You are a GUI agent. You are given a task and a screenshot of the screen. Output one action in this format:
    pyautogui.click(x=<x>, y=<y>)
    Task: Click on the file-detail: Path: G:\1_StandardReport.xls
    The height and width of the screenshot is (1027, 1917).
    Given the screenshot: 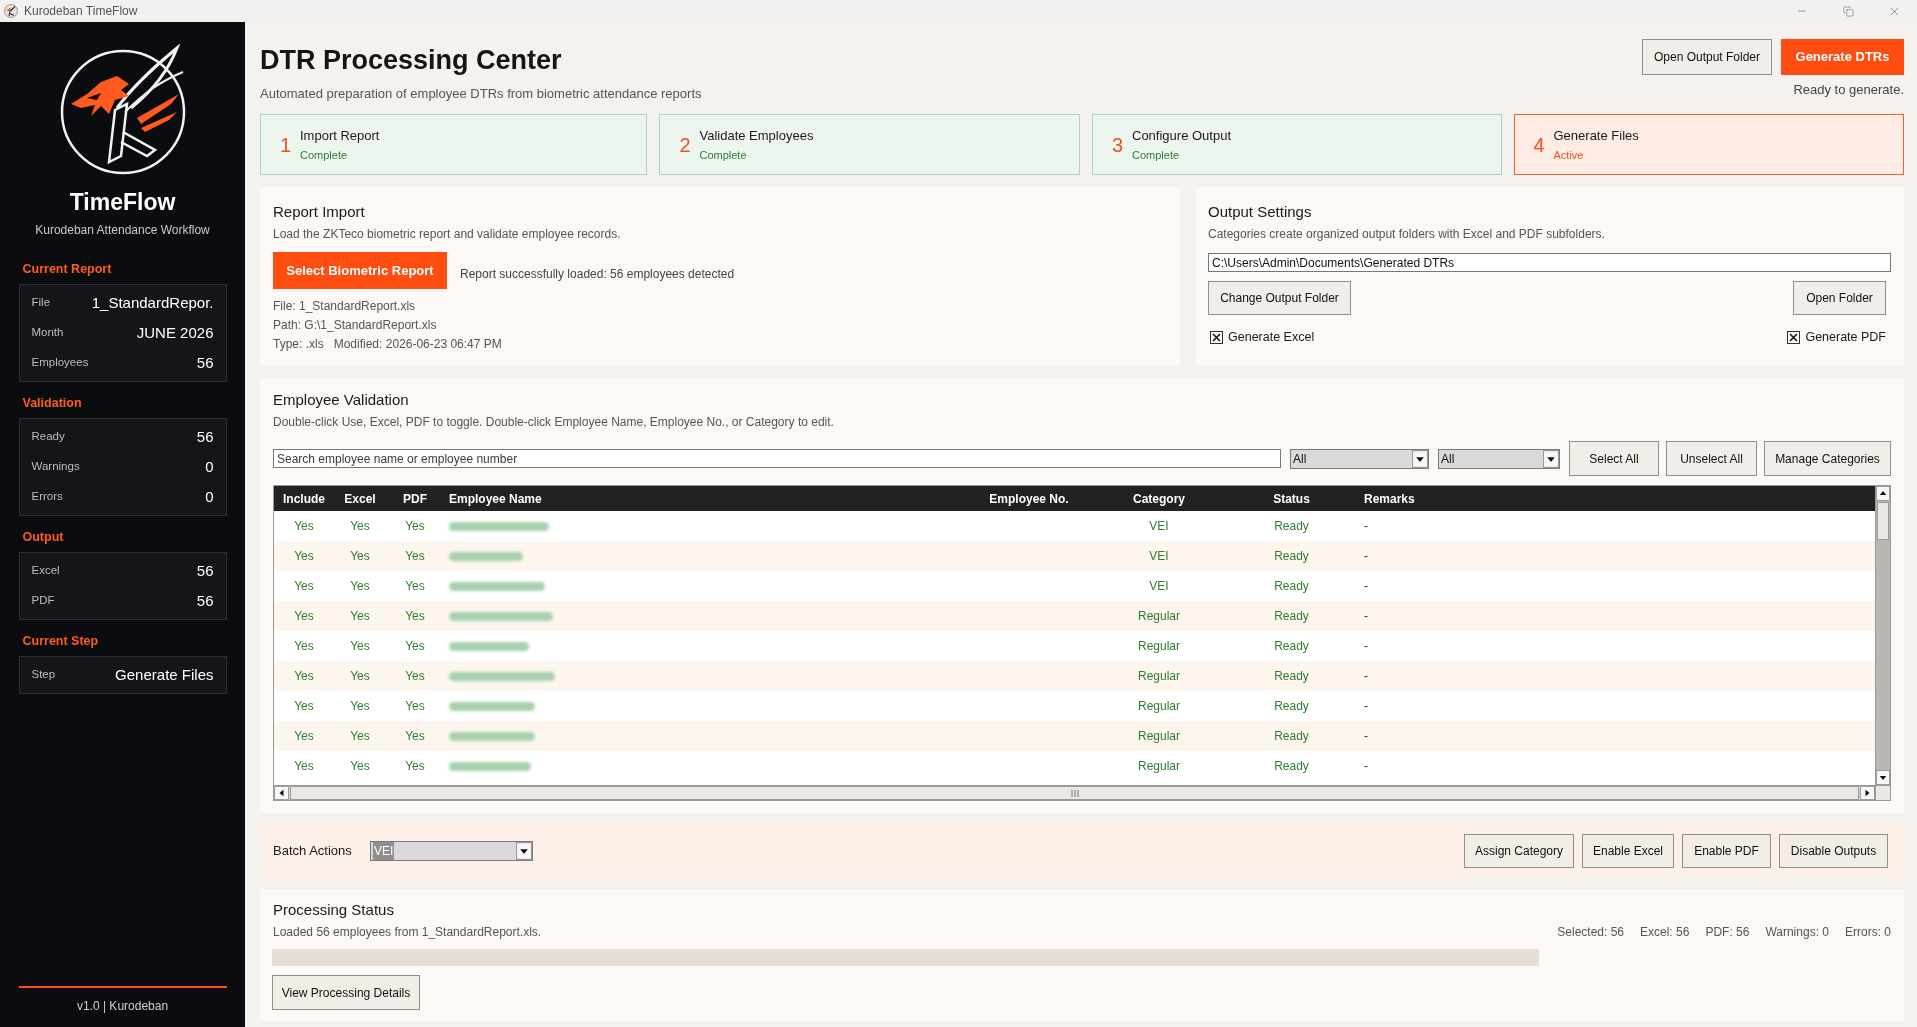 What is the action you would take?
    pyautogui.click(x=355, y=325)
    